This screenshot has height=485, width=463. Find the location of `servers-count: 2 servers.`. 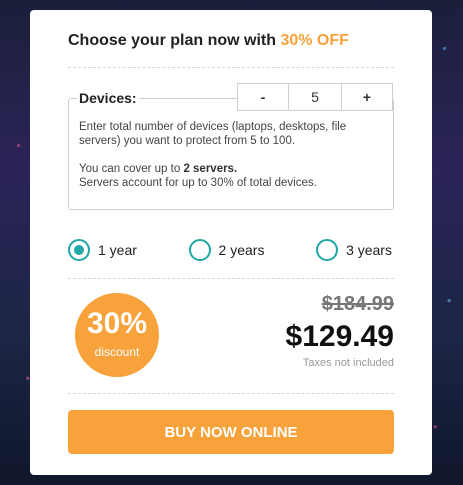

servers-count: 2 servers. is located at coordinates (210, 169).